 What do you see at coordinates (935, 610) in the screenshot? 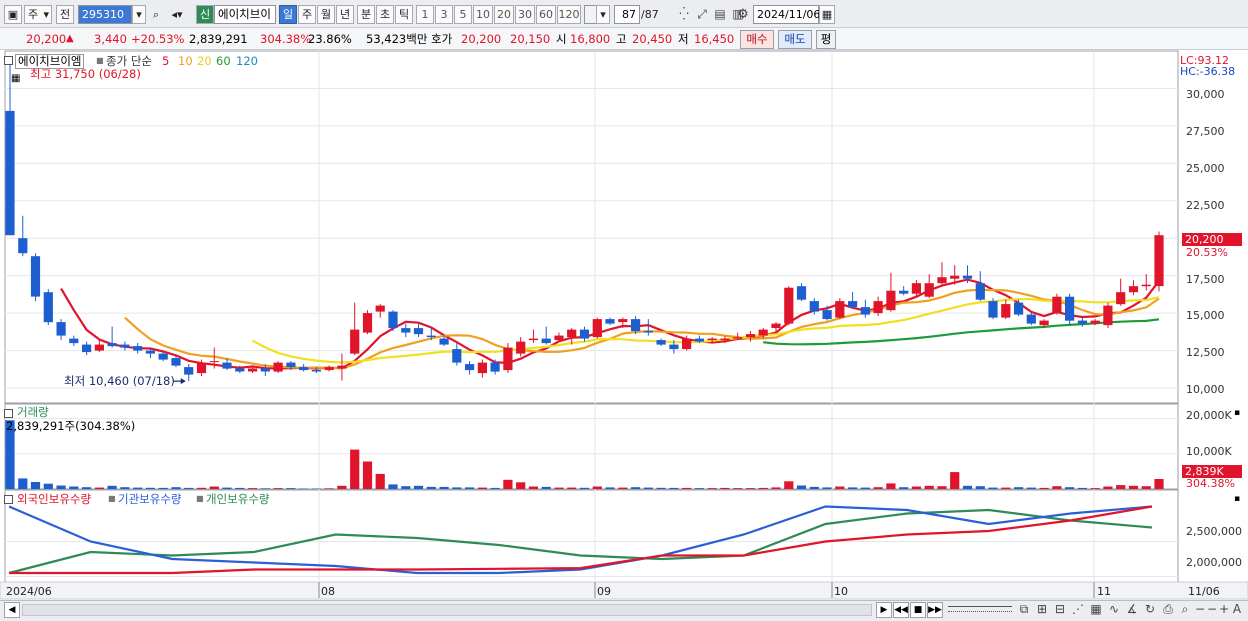
I see `fast-forward-icon: ▶▶` at bounding box center [935, 610].